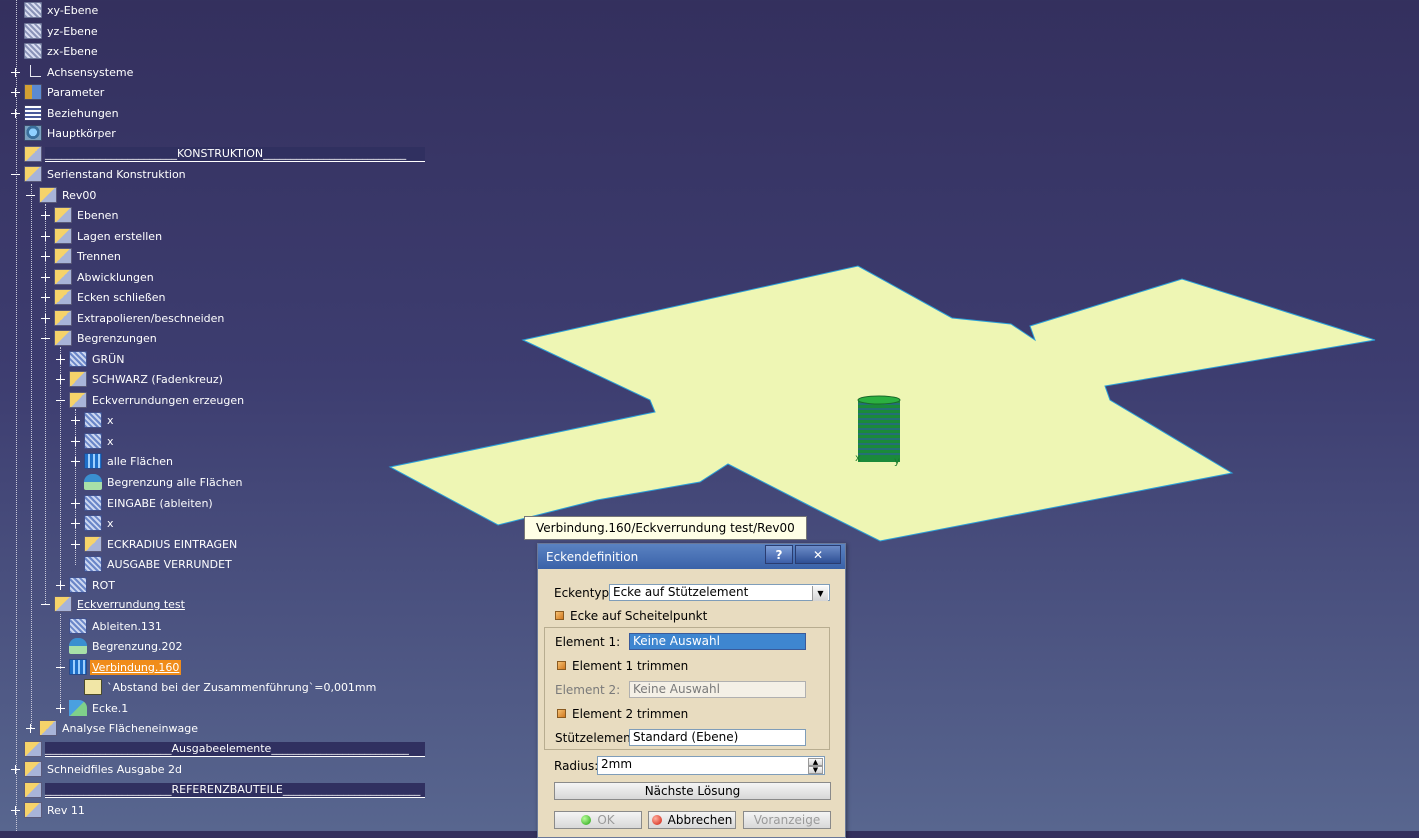 This screenshot has height=838, width=1419. I want to click on cancel-button: Abbrechen, so click(692, 820).